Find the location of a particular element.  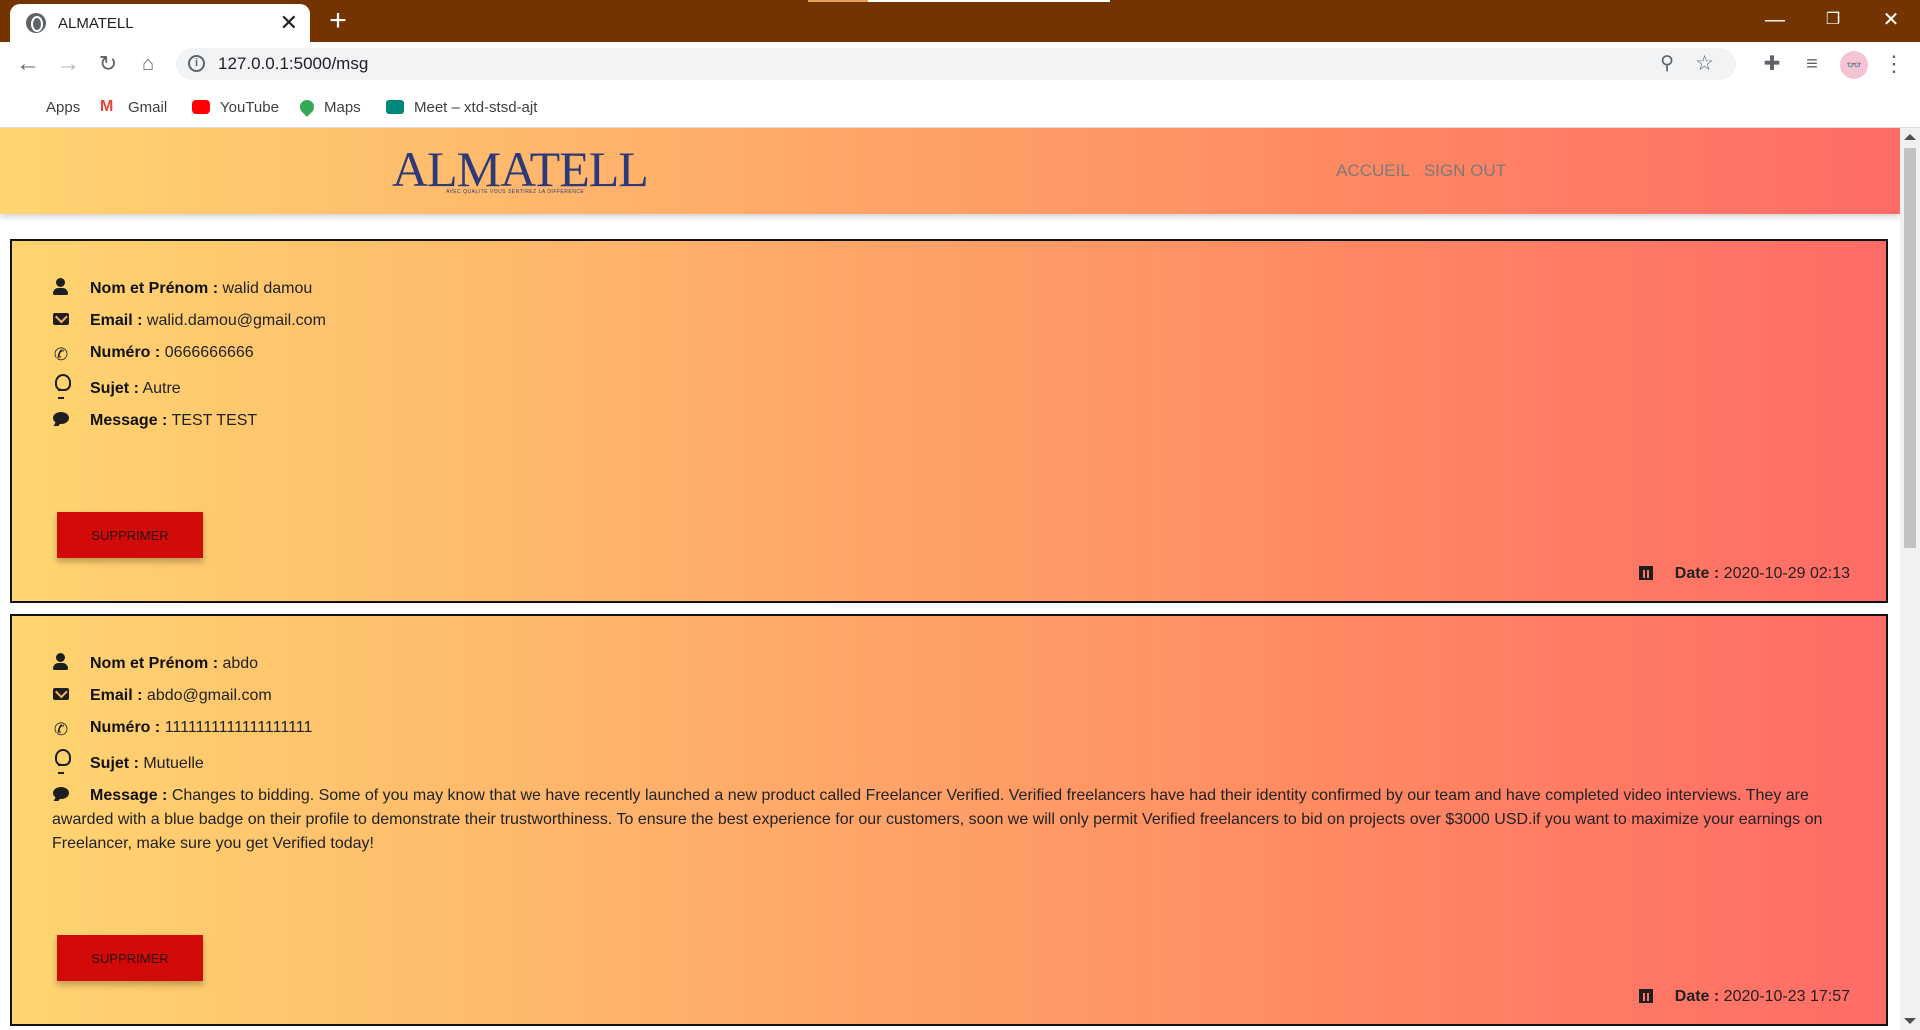

profile-avatar: 👓 is located at coordinates (1854, 65).